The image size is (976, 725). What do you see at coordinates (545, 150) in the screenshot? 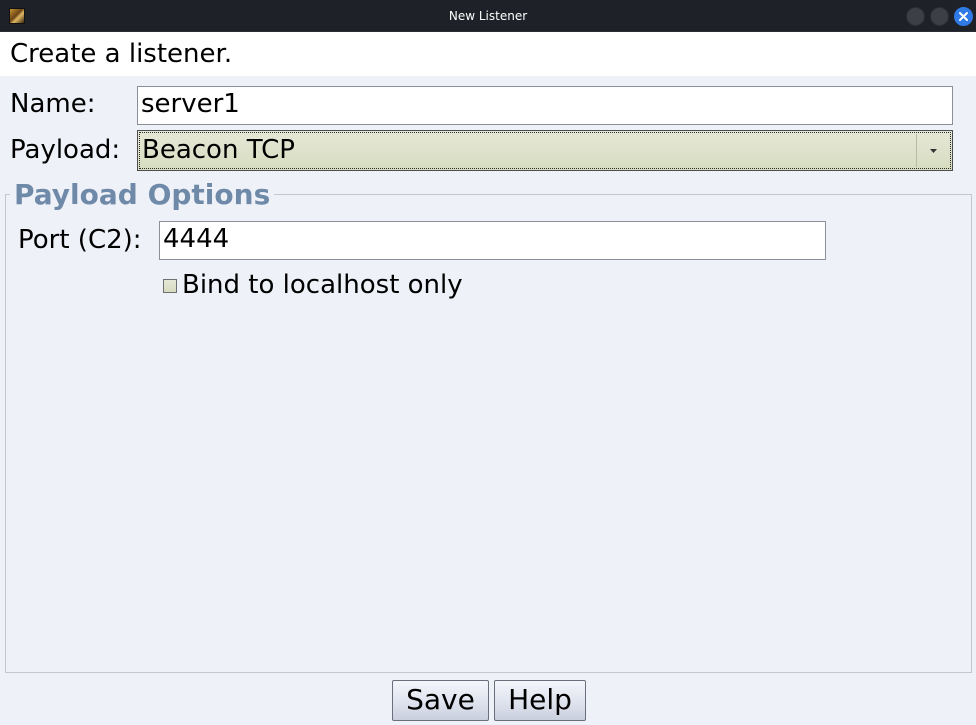
I see `payload-select: Beacon TCP` at bounding box center [545, 150].